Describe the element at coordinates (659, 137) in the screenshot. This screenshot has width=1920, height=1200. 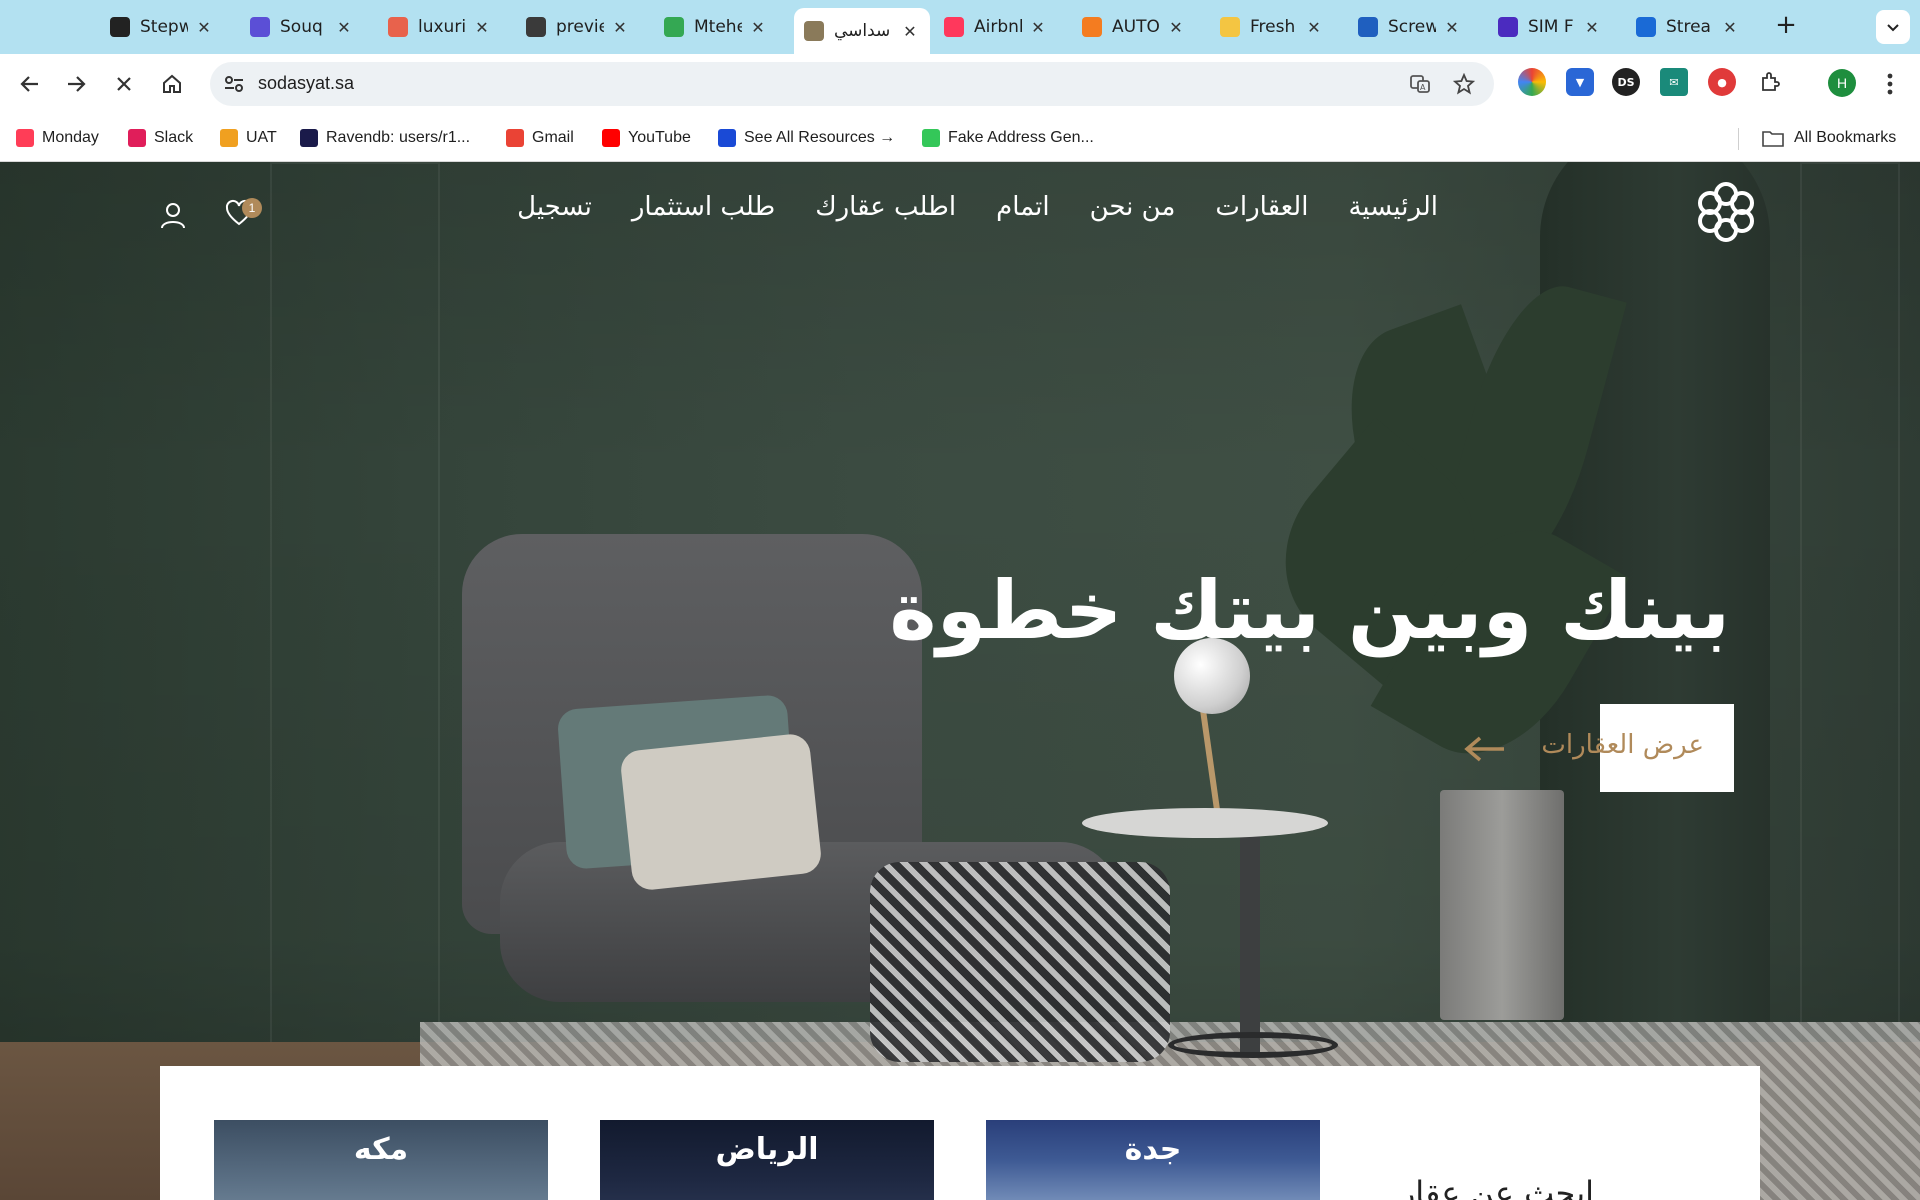
I see `bookmark-label: YouTube` at that location.